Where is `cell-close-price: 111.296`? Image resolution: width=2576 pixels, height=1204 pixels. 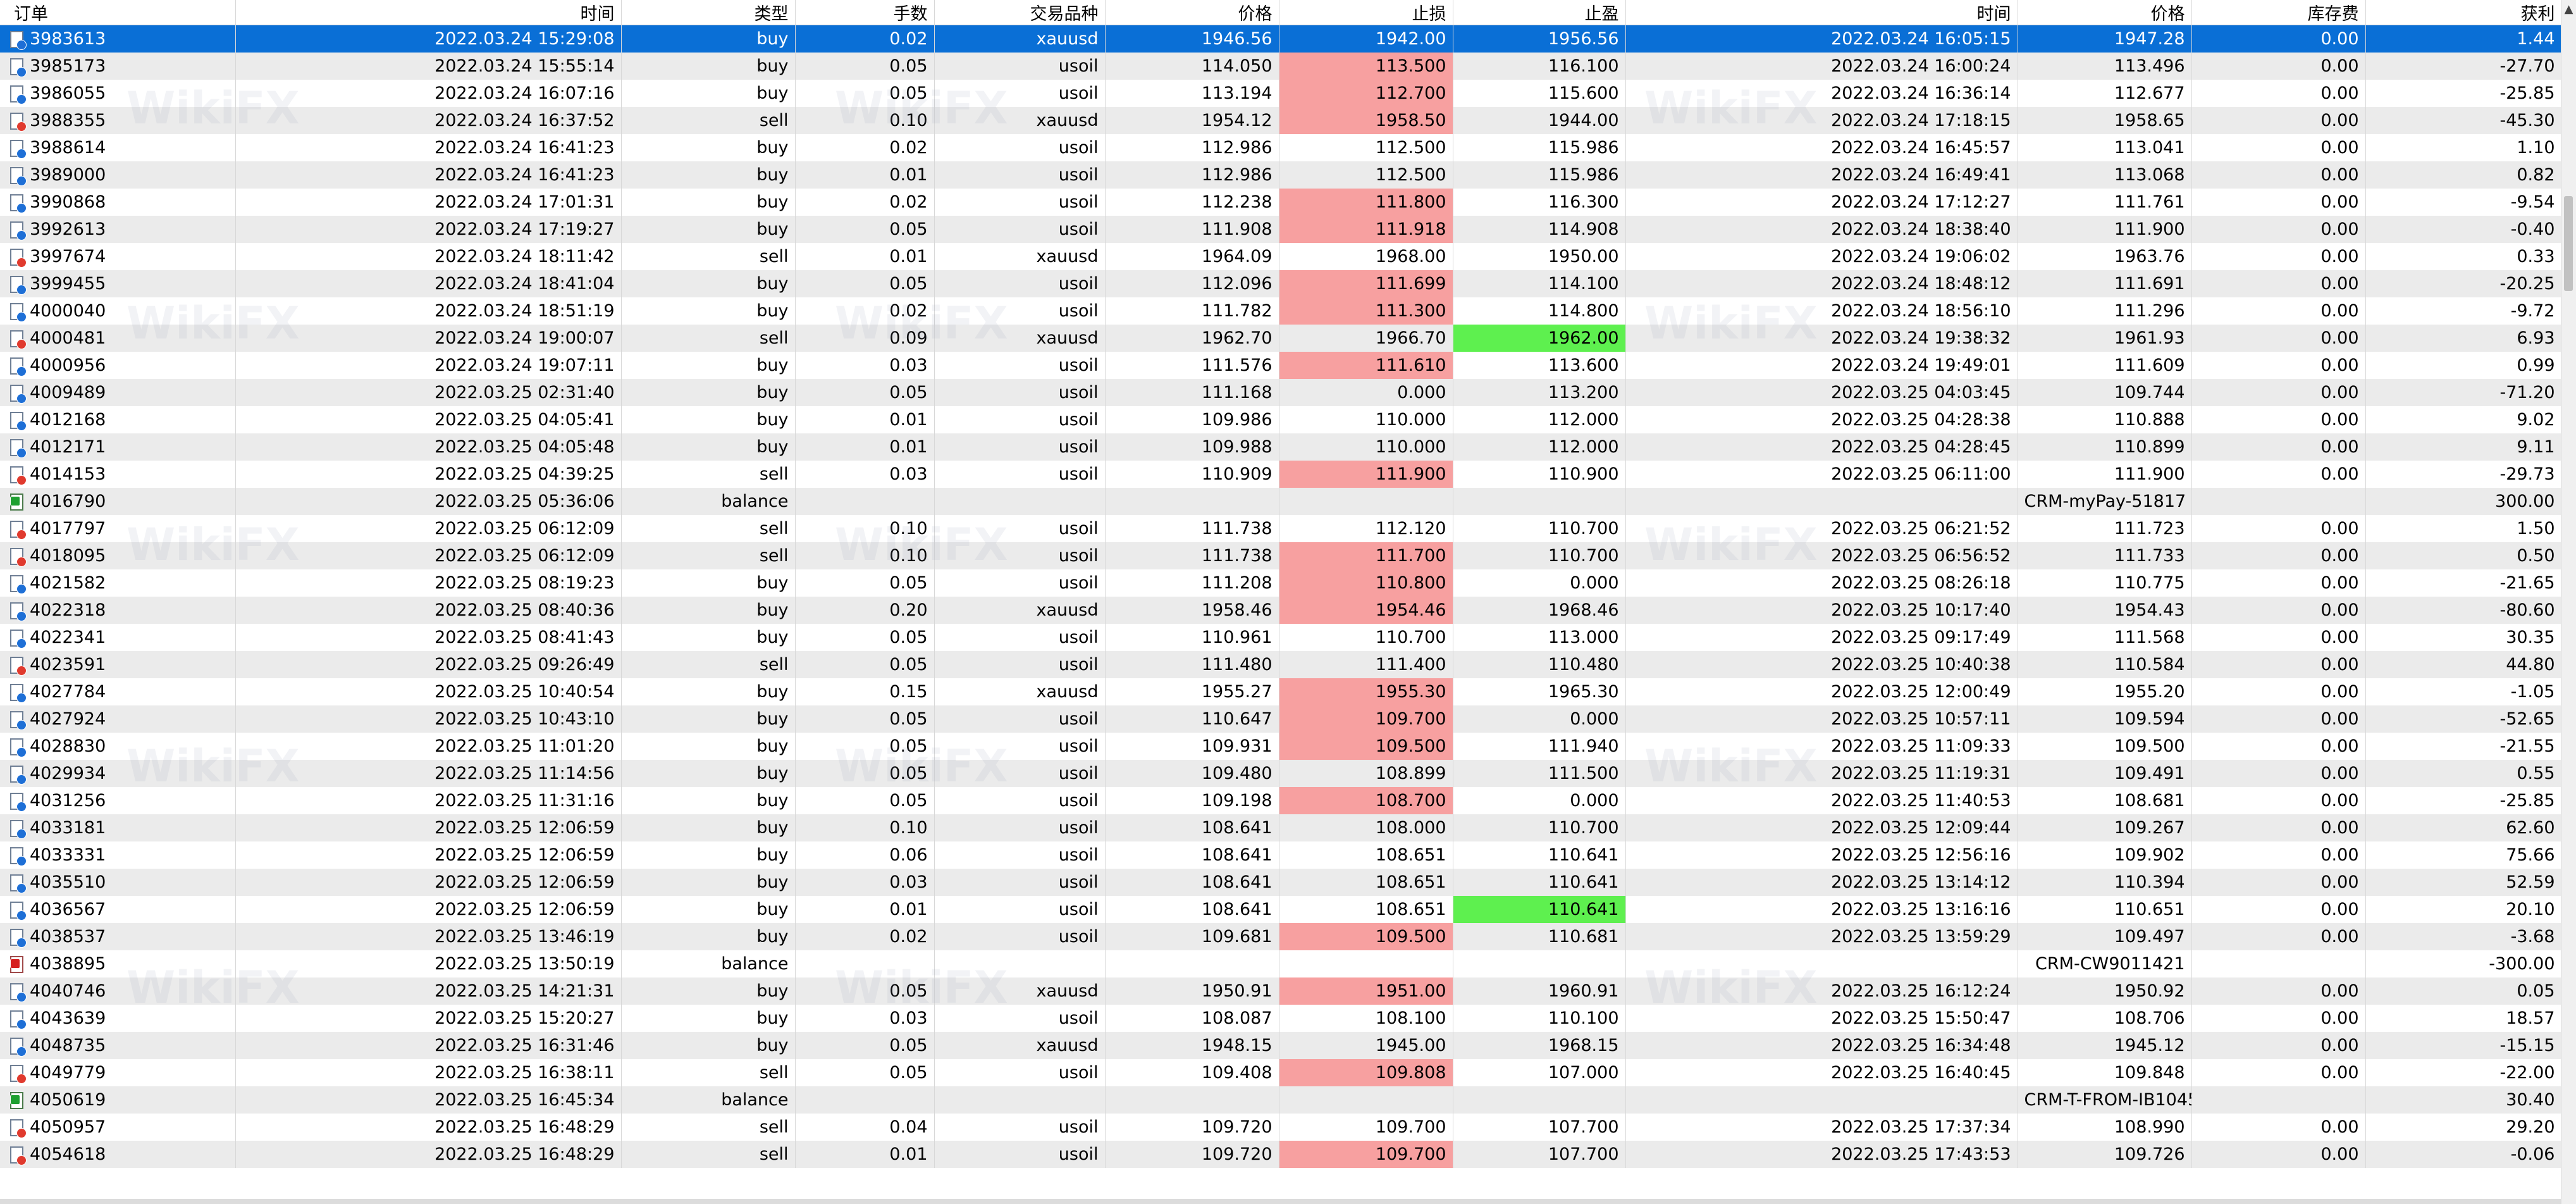
cell-close-price: 111.296 is located at coordinates (2105, 311).